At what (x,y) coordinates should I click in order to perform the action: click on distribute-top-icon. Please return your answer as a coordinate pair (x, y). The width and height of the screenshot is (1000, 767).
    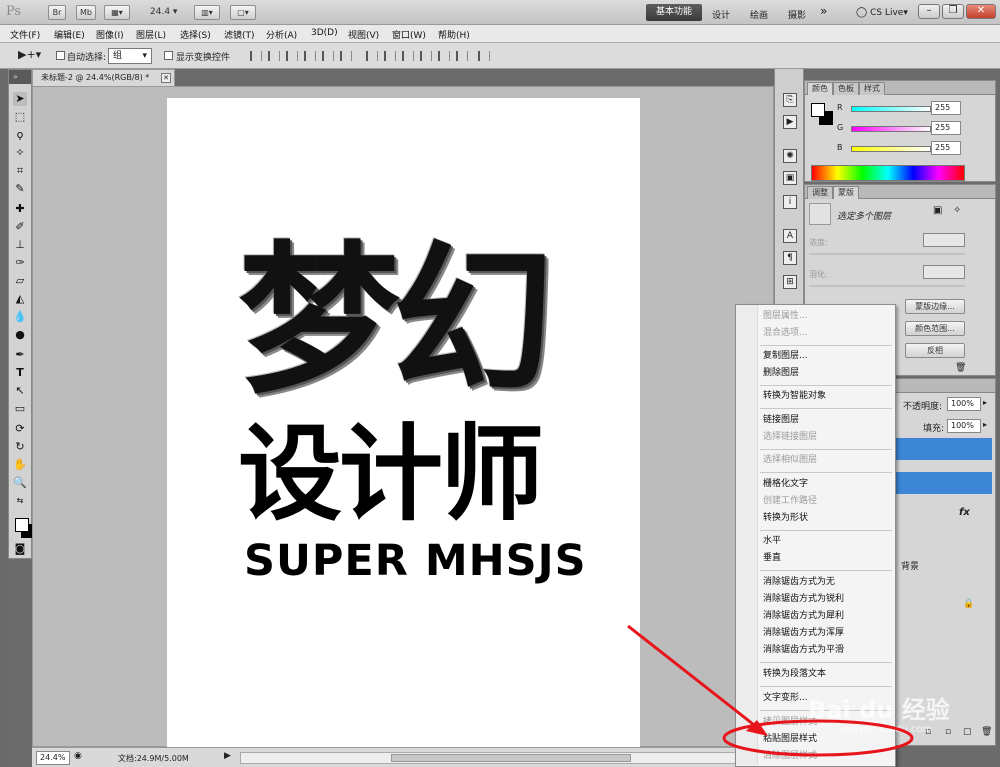
    Looking at the image, I should click on (372, 56).